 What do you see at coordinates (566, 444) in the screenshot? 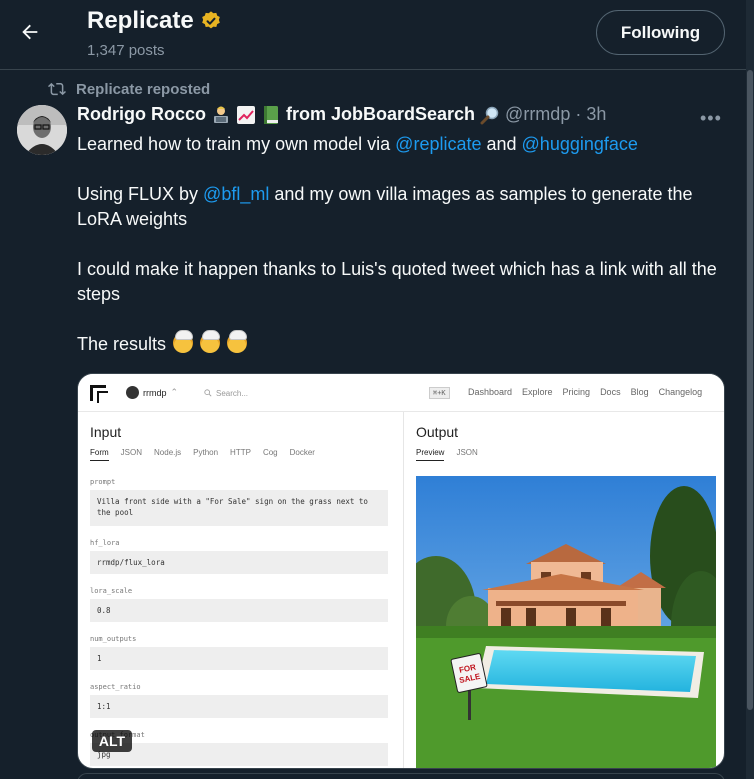
I see `output-panel: Output Preview JSON` at bounding box center [566, 444].